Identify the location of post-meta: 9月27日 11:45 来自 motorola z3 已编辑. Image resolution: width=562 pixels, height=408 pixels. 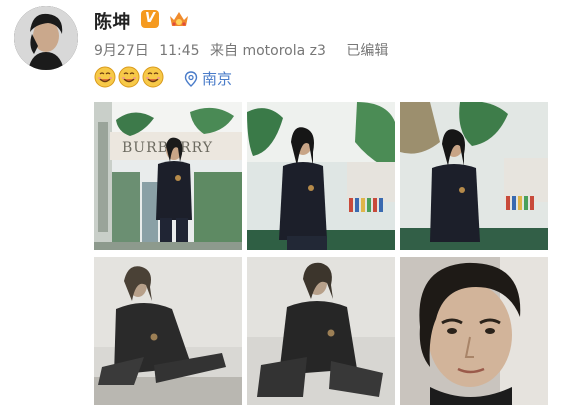
(244, 50).